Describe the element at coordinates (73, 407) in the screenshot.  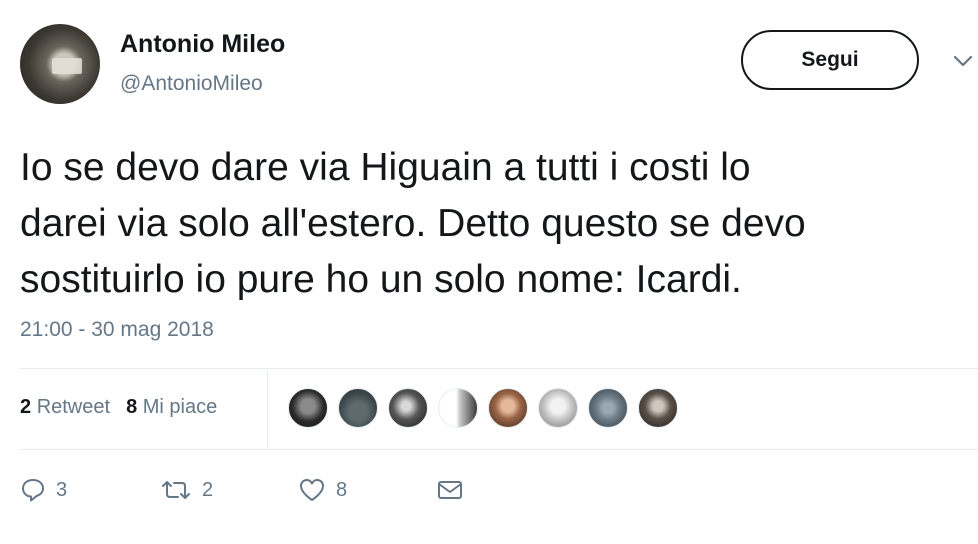
I see `retweet-label: Retweet` at that location.